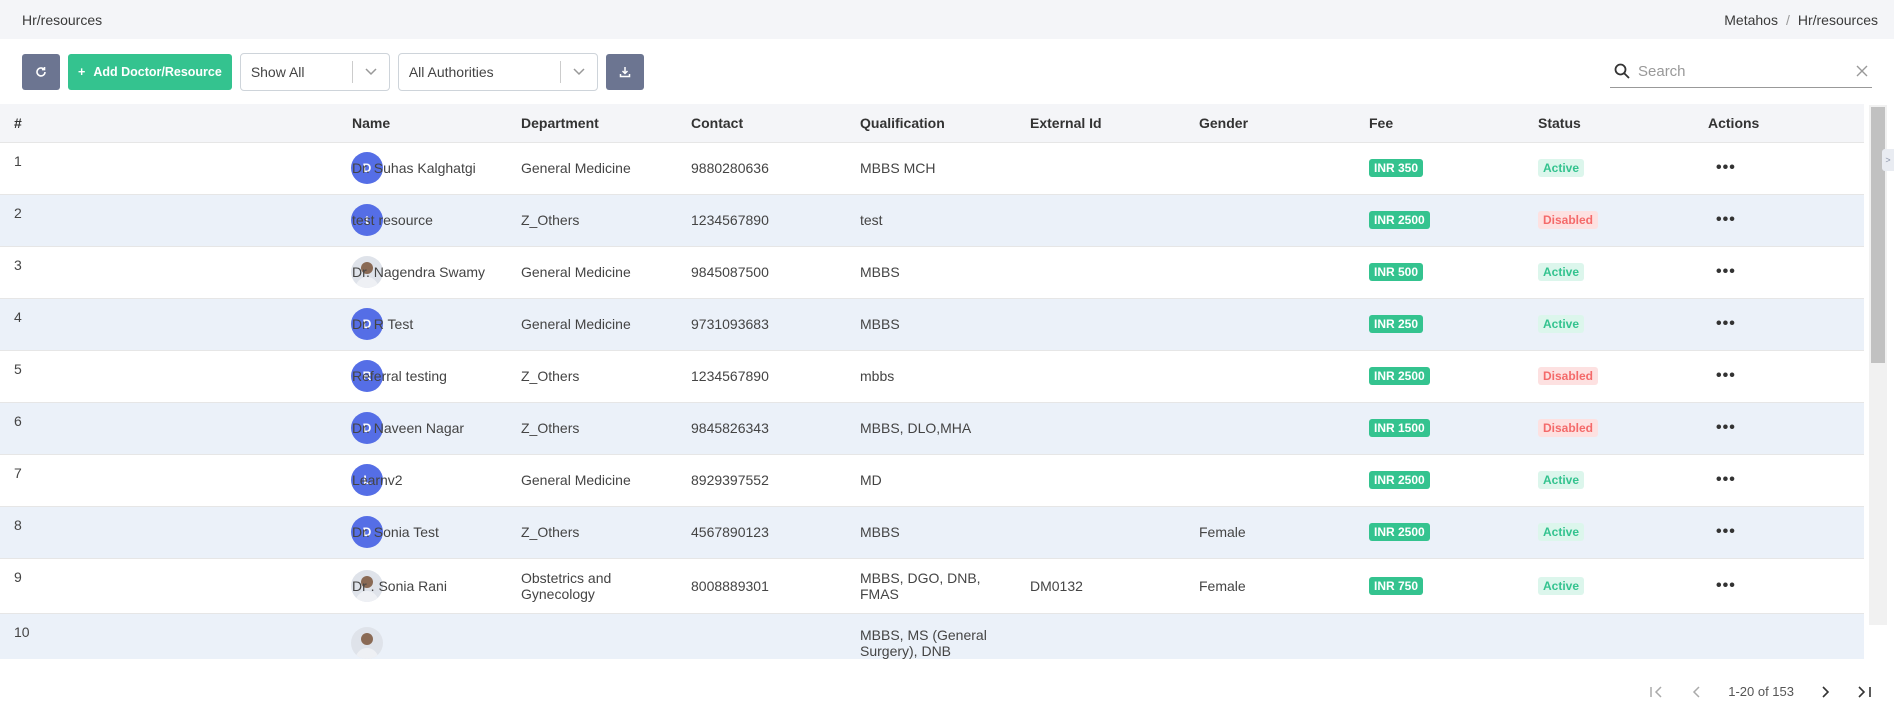 The height and width of the screenshot is (717, 1894). What do you see at coordinates (1741, 72) in the screenshot?
I see `search-input: Search` at bounding box center [1741, 72].